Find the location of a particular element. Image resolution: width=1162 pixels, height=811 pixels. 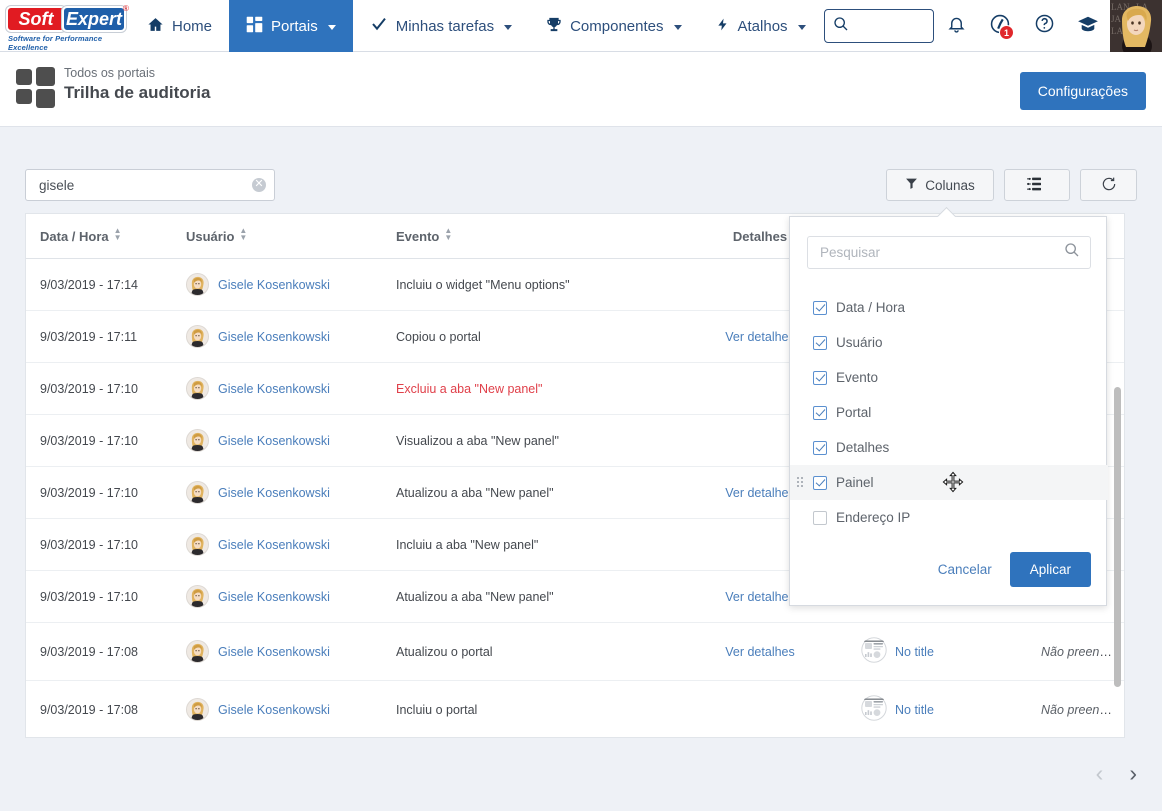

global-search-input is located at coordinates (851, 26).